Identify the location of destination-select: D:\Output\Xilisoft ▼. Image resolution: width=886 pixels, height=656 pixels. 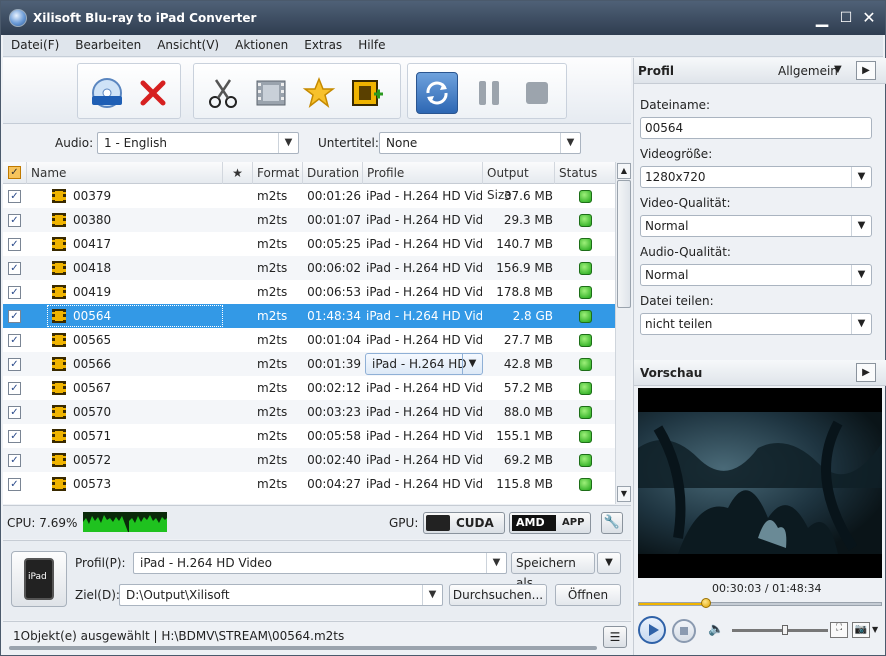
(281, 595).